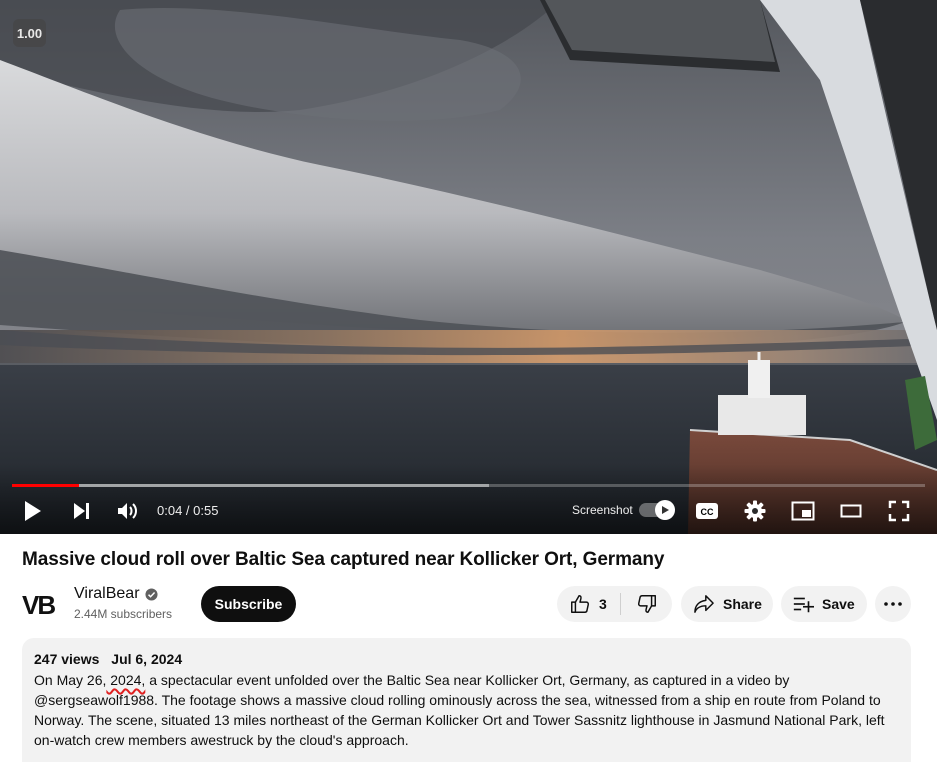 This screenshot has height=762, width=937. What do you see at coordinates (107, 594) in the screenshot?
I see `channel-name: ViralBear` at bounding box center [107, 594].